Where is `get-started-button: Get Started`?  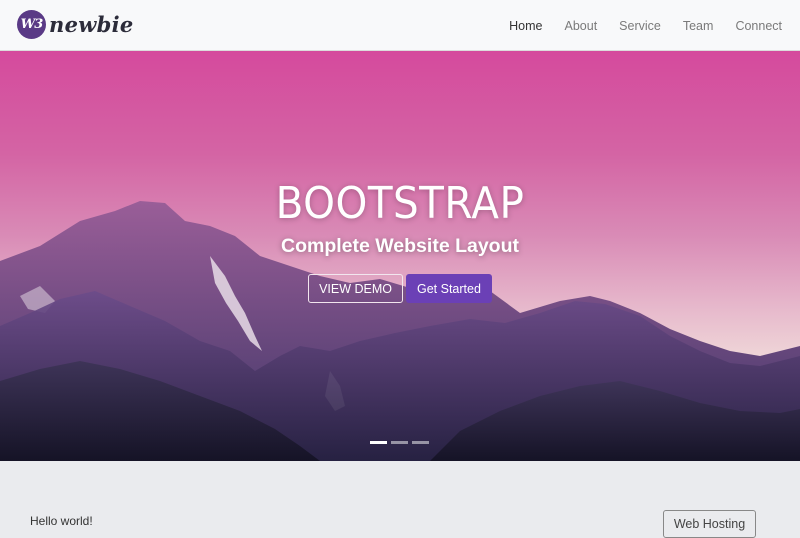 get-started-button: Get Started is located at coordinates (448, 288).